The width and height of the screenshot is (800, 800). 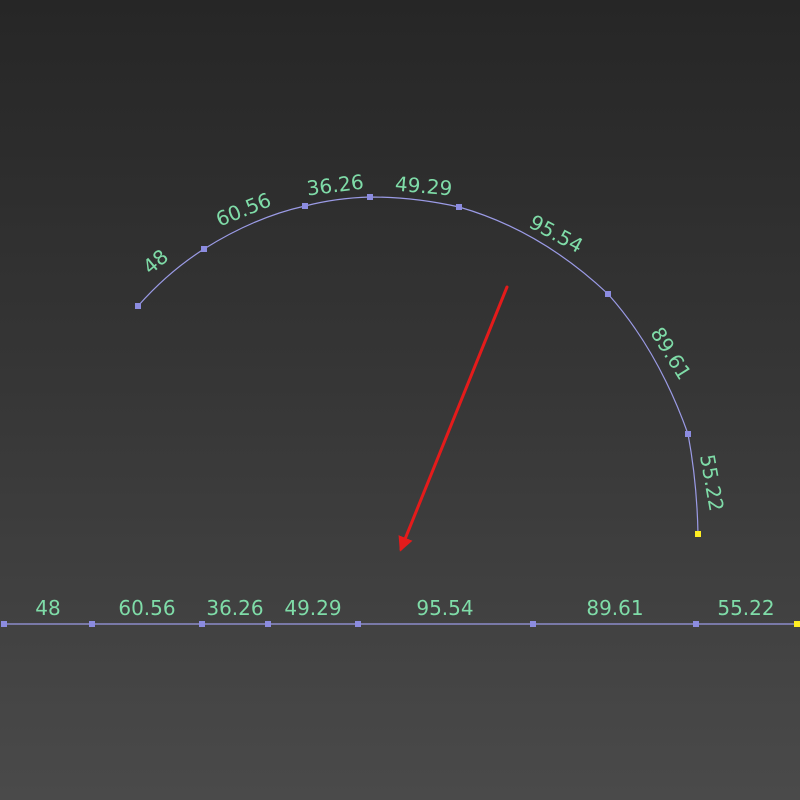 What do you see at coordinates (243, 210) in the screenshot?
I see `arc-segment-label: 60.56` at bounding box center [243, 210].